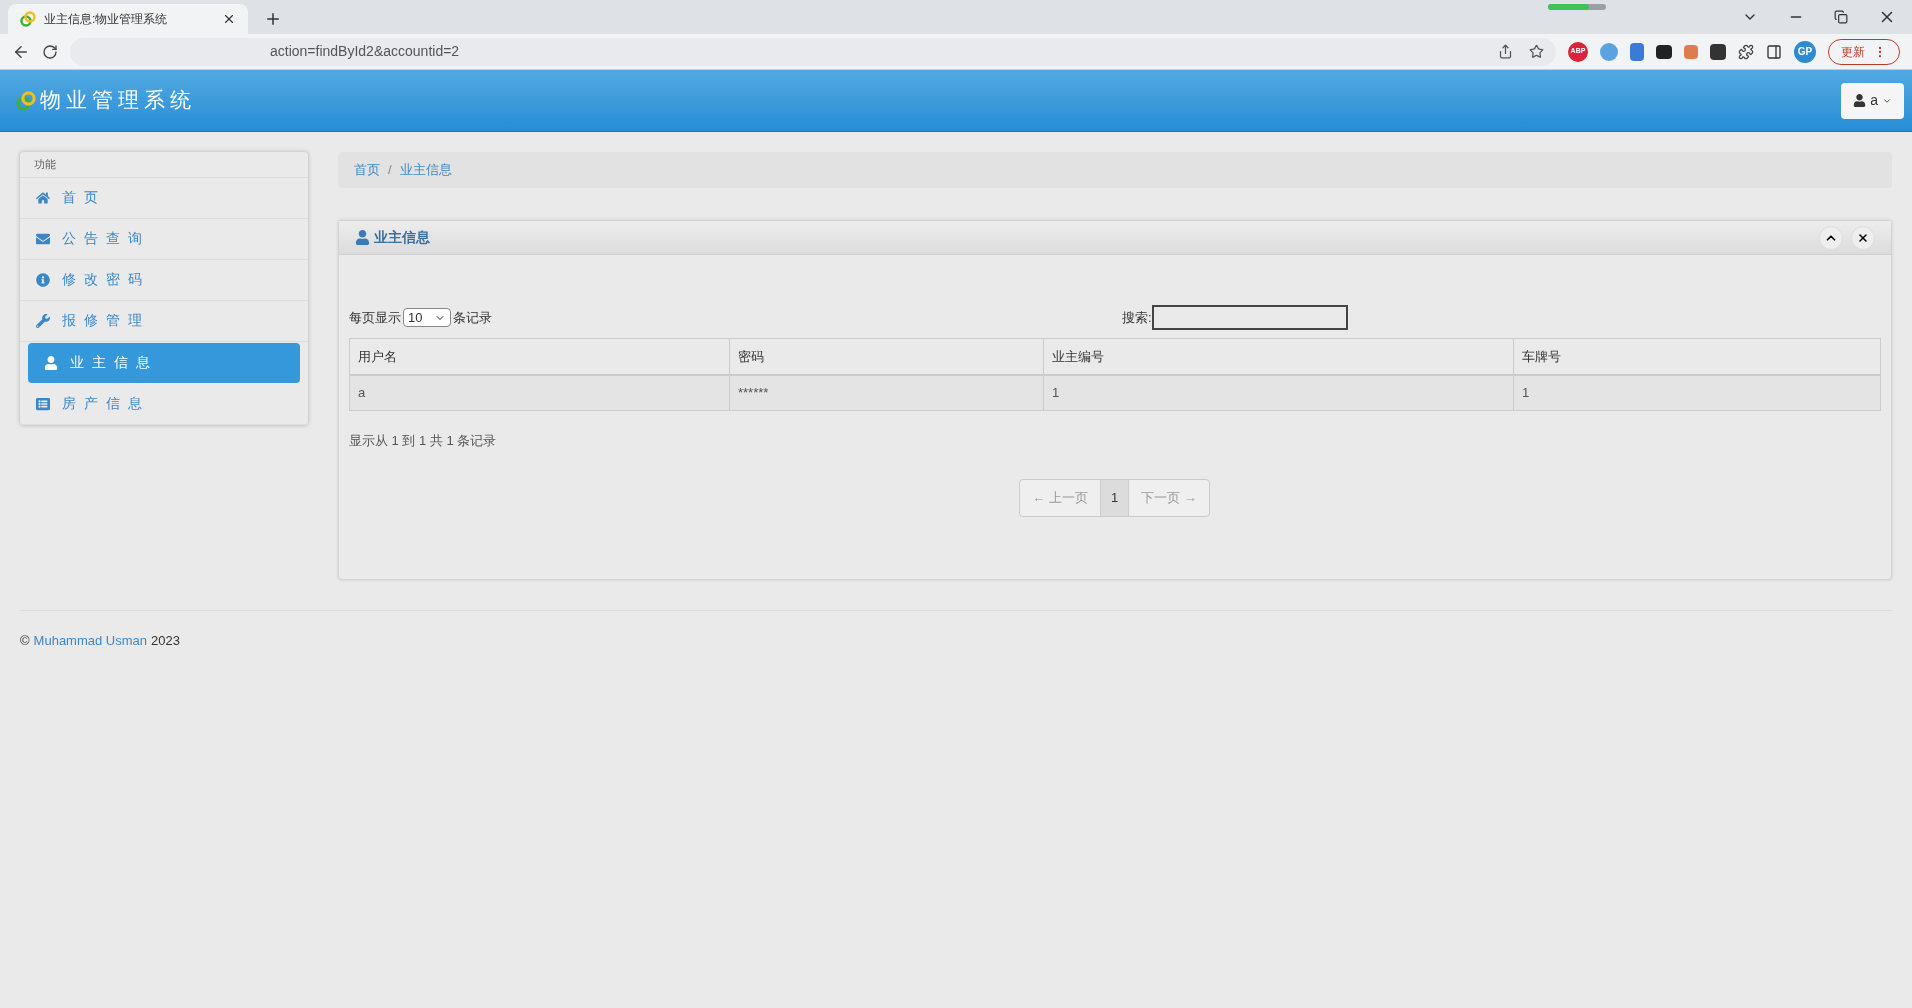 This screenshot has height=1008, width=1912. I want to click on table-cell: ******, so click(886, 392).